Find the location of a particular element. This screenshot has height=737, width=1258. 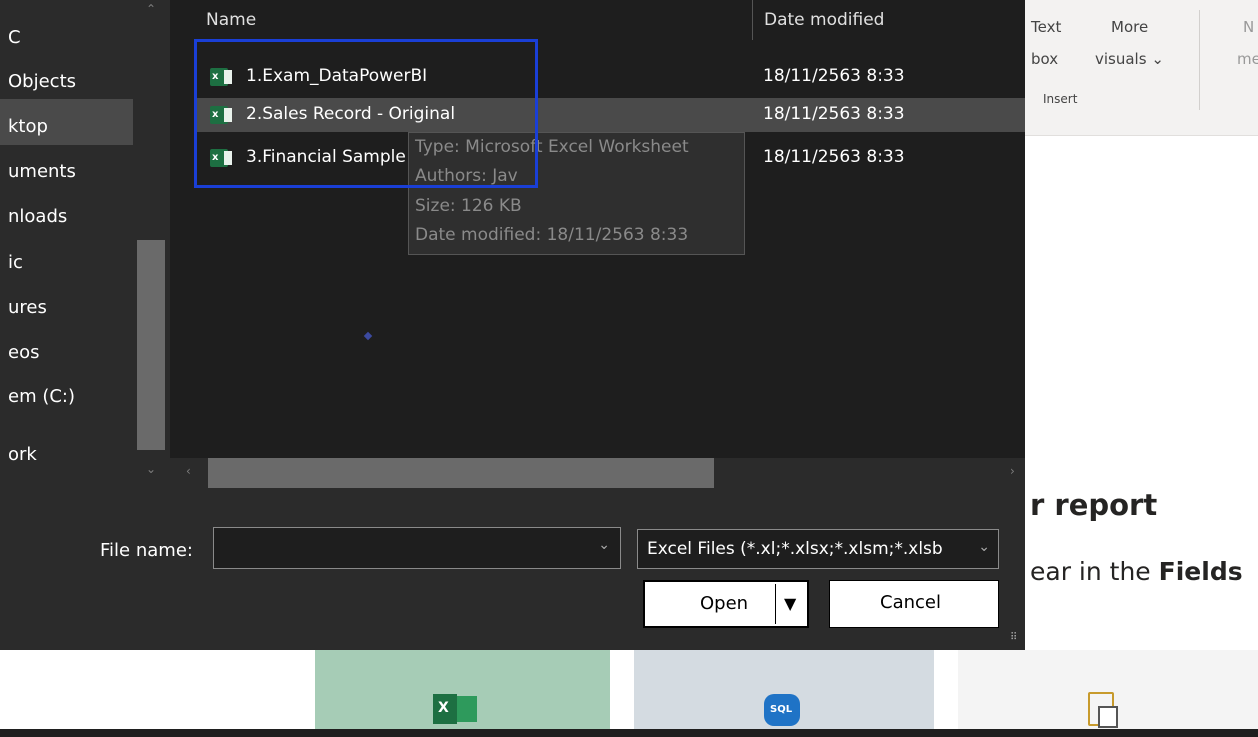

ribbon-cut-line1: N is located at coordinates (1248, 27).